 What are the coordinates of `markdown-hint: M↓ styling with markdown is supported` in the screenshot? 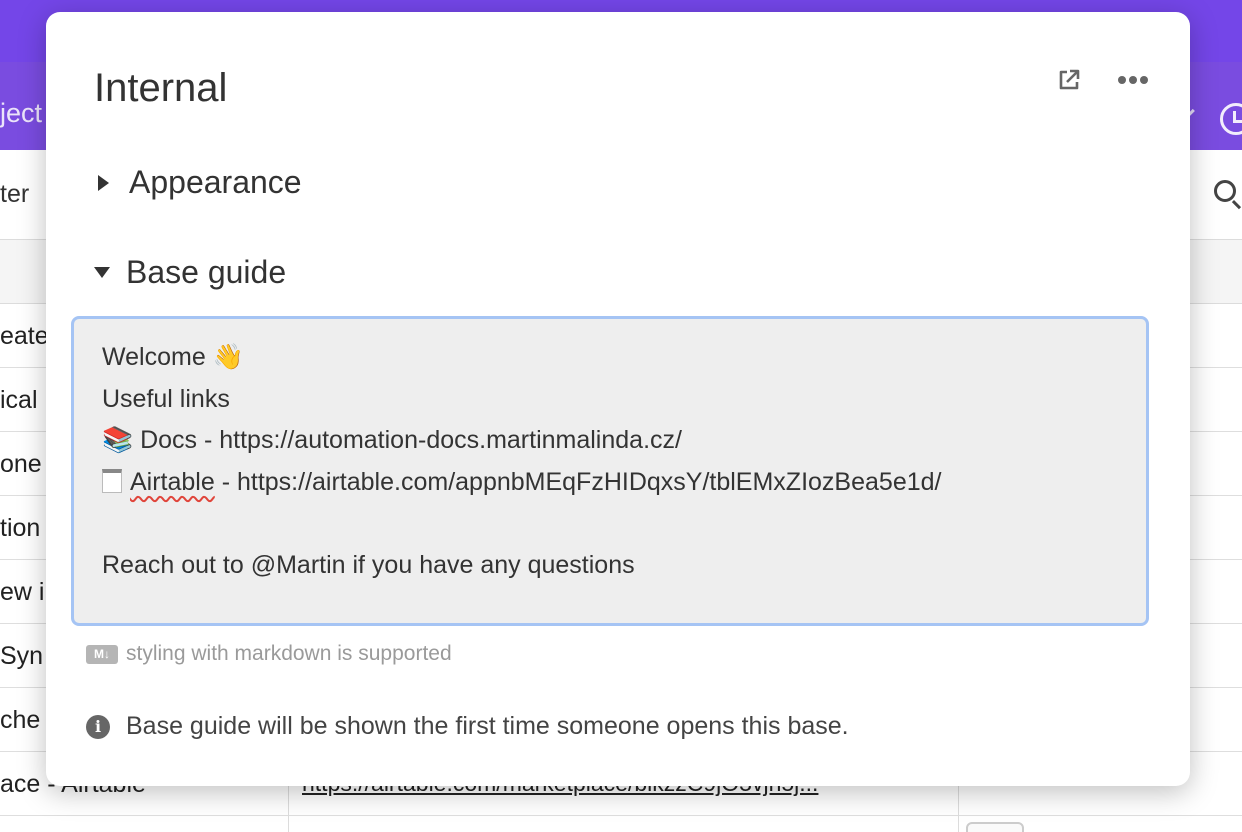 It's located at (269, 654).